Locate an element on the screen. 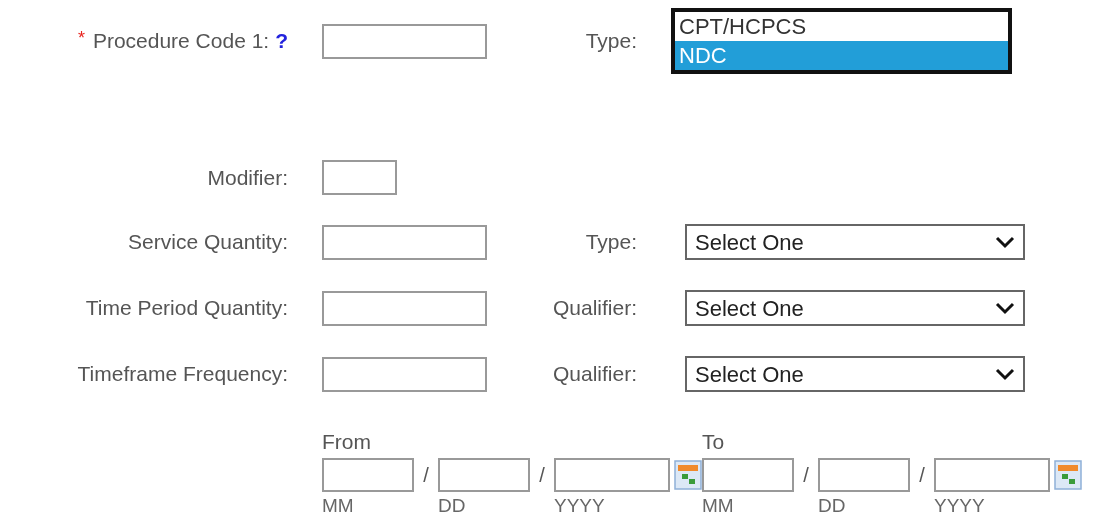 This screenshot has height=523, width=1094. field-label: Time Period Quantity: is located at coordinates (186, 308).